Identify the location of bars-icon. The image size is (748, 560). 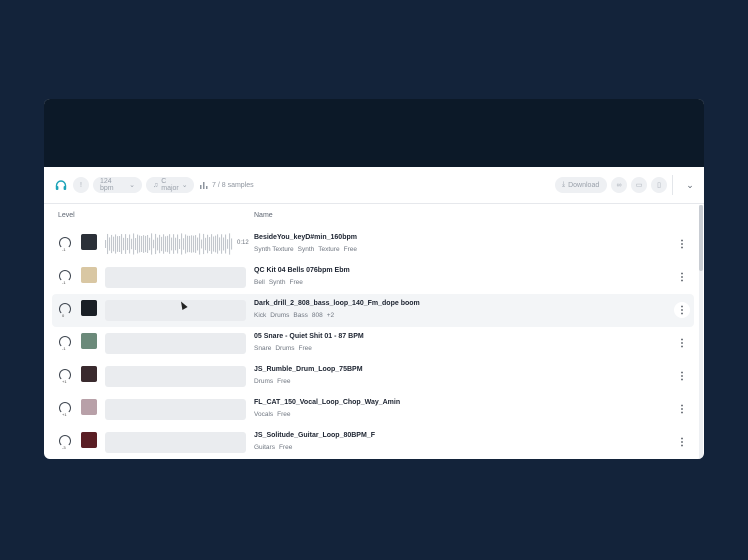
(204, 185).